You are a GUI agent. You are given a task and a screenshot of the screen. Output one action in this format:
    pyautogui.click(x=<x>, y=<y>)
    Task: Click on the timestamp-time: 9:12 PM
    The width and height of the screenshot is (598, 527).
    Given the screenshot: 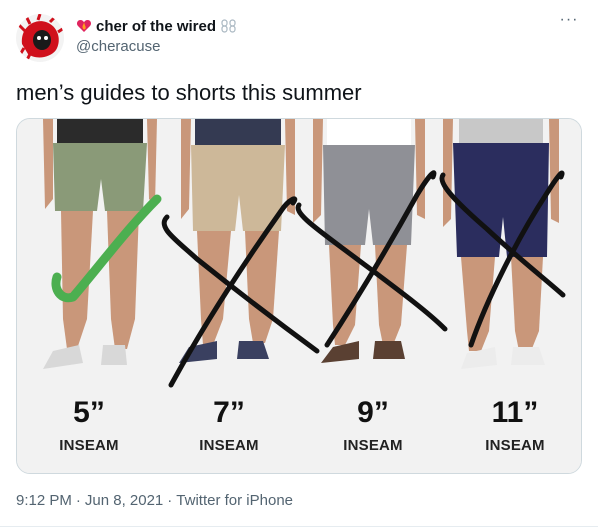 What is the action you would take?
    pyautogui.click(x=44, y=500)
    